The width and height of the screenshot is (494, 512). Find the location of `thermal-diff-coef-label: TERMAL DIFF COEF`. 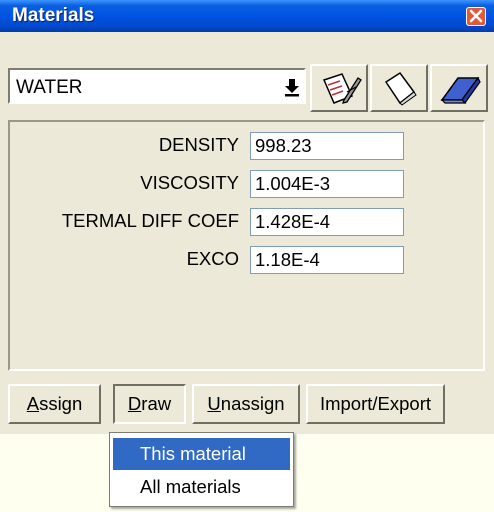

thermal-diff-coef-label: TERMAL DIFF COEF is located at coordinates (150, 220).